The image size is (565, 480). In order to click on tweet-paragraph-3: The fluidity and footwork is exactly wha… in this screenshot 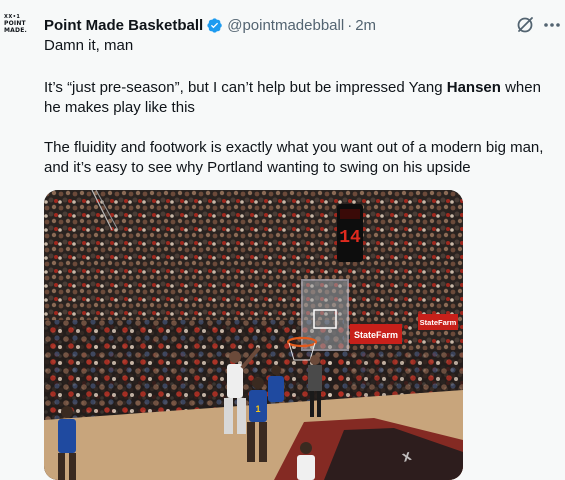, I will do `click(294, 157)`.